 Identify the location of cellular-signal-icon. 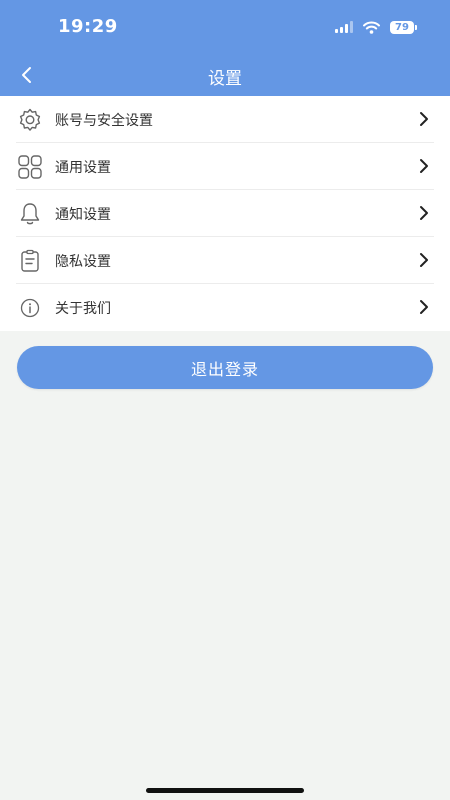
(344, 27).